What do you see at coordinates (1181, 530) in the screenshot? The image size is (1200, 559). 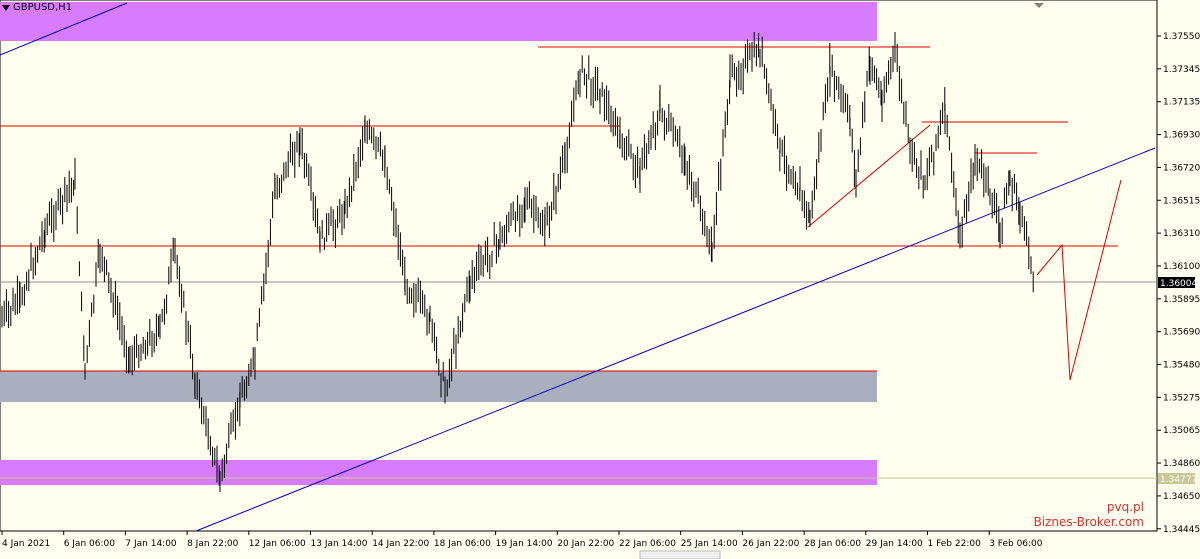 I see `price-tick-label: 1.34445` at bounding box center [1181, 530].